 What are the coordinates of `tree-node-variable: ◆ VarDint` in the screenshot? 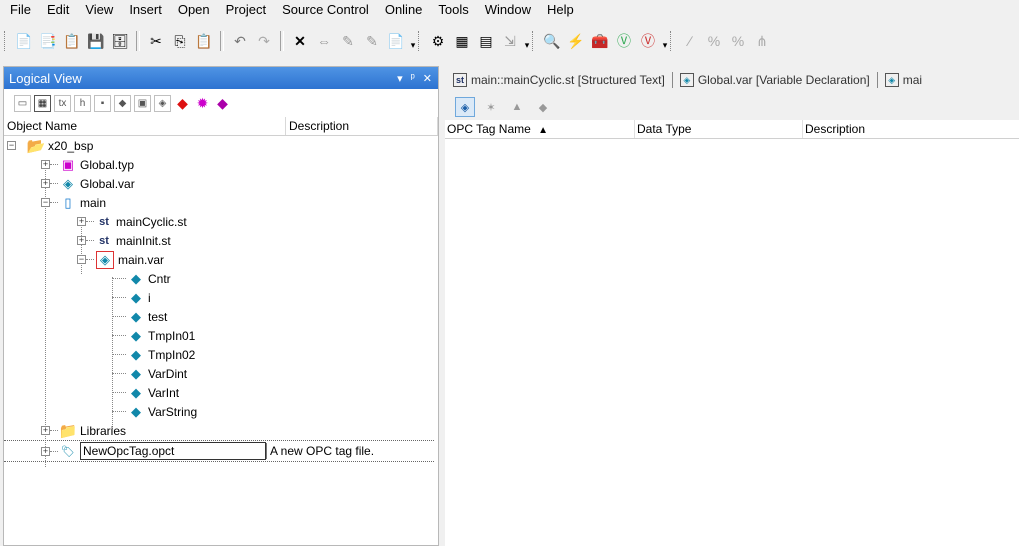 It's located at (149, 373).